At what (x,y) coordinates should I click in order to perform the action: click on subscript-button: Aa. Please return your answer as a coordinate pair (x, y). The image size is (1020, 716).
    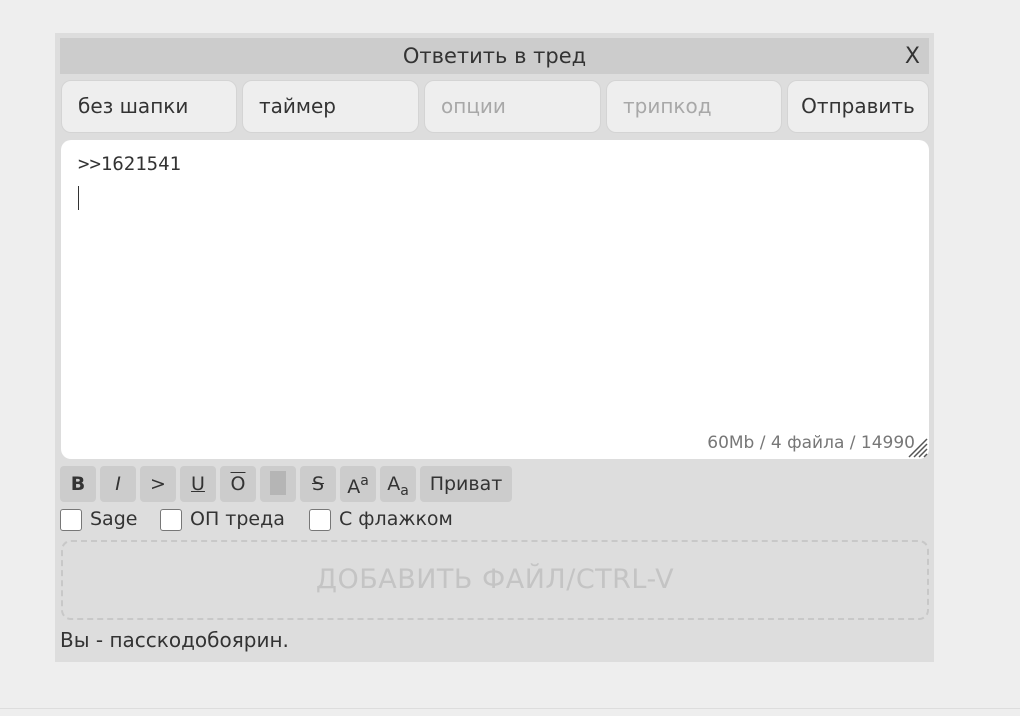
    Looking at the image, I should click on (398, 484).